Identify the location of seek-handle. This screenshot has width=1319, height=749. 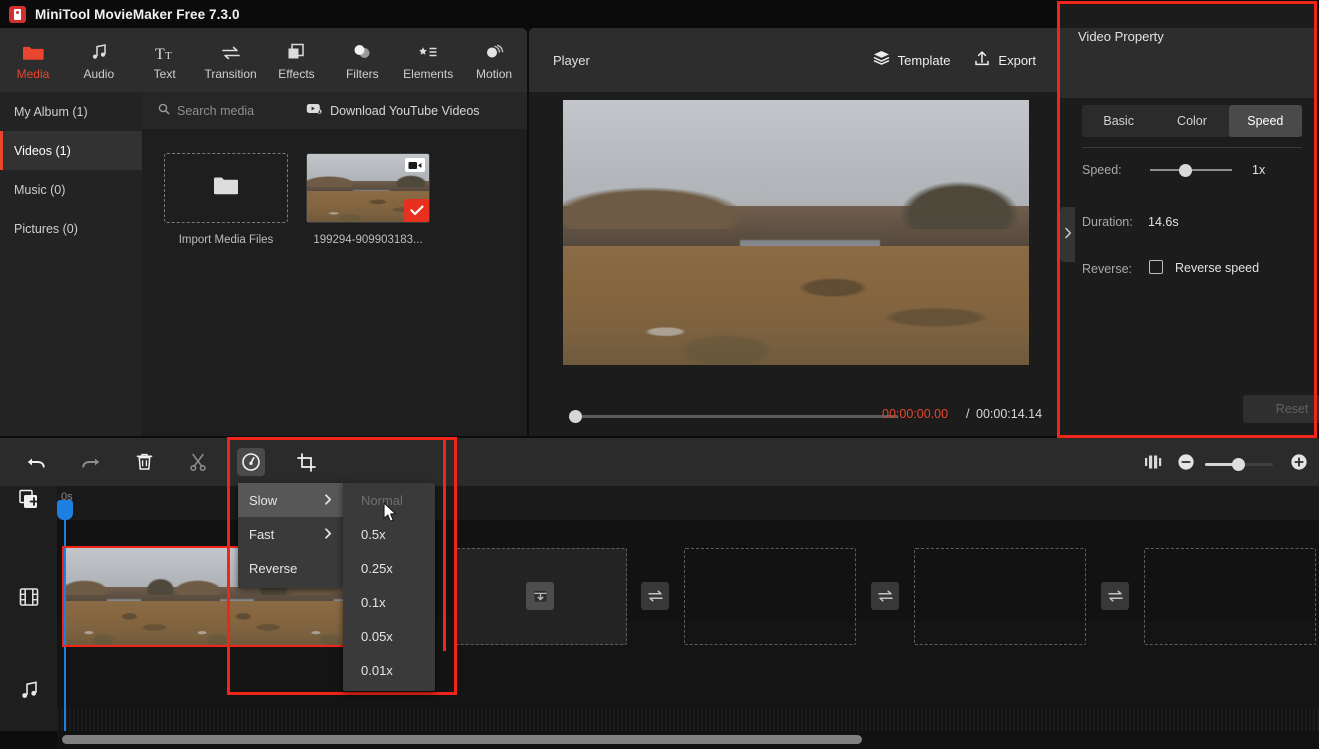
(575, 416).